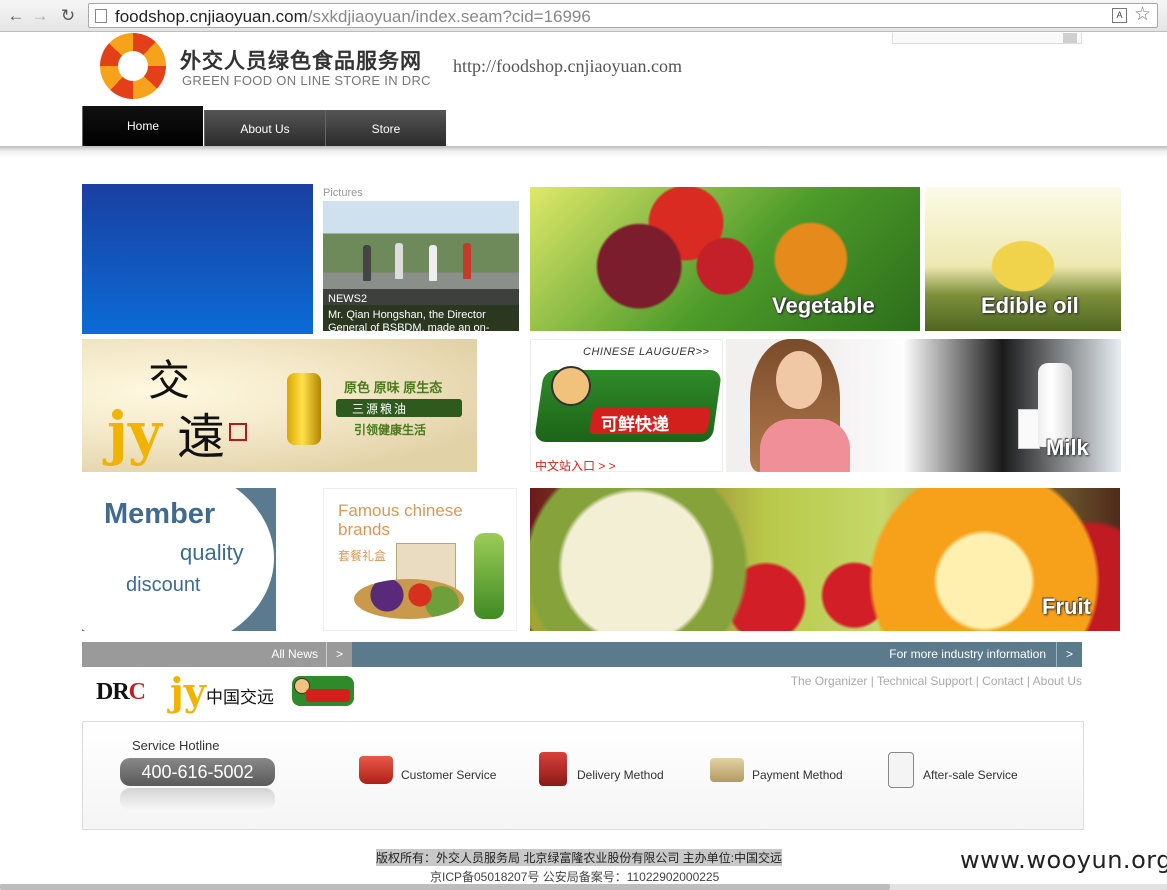 The height and width of the screenshot is (890, 1167). What do you see at coordinates (1023, 259) in the screenshot?
I see `category-edible-oil: Edible oil` at bounding box center [1023, 259].